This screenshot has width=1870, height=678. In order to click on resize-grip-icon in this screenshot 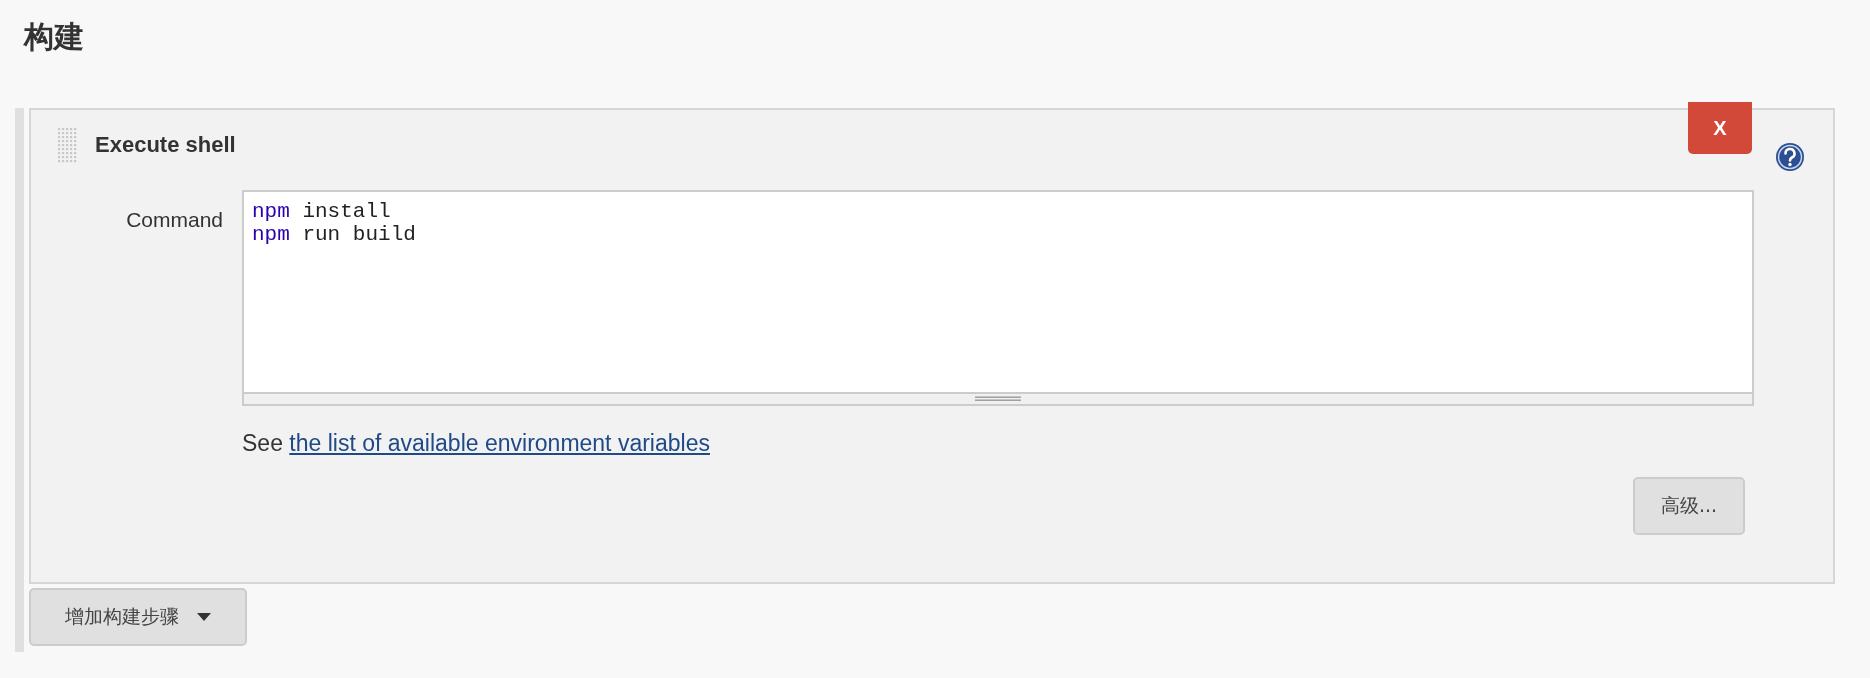, I will do `click(998, 399)`.